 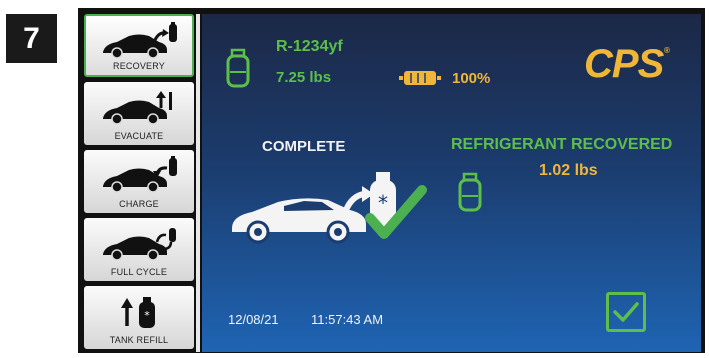 I want to click on car-evacuate-icon, so click(x=139, y=107).